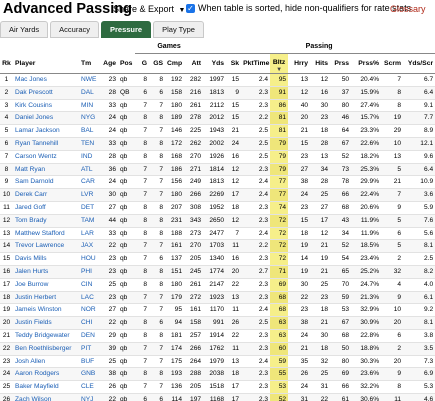  What do you see at coordinates (87, 105) in the screenshot?
I see `team-link: MIN` at bounding box center [87, 105].